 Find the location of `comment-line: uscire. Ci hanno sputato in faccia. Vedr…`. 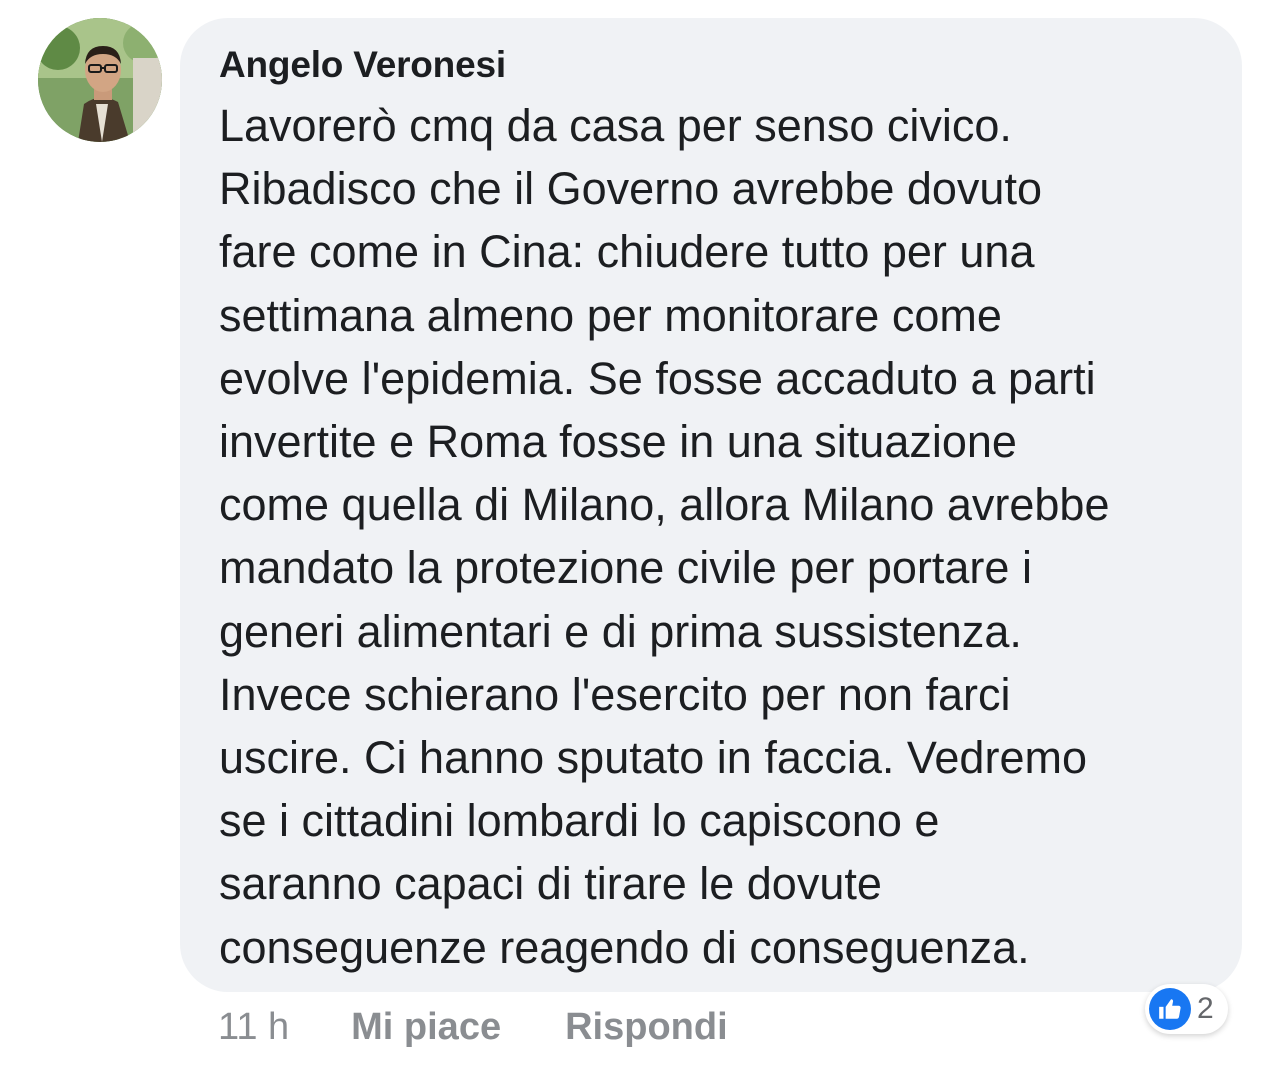

comment-line: uscire. Ci hanno sputato in faccia. Vedr… is located at coordinates (653, 758).